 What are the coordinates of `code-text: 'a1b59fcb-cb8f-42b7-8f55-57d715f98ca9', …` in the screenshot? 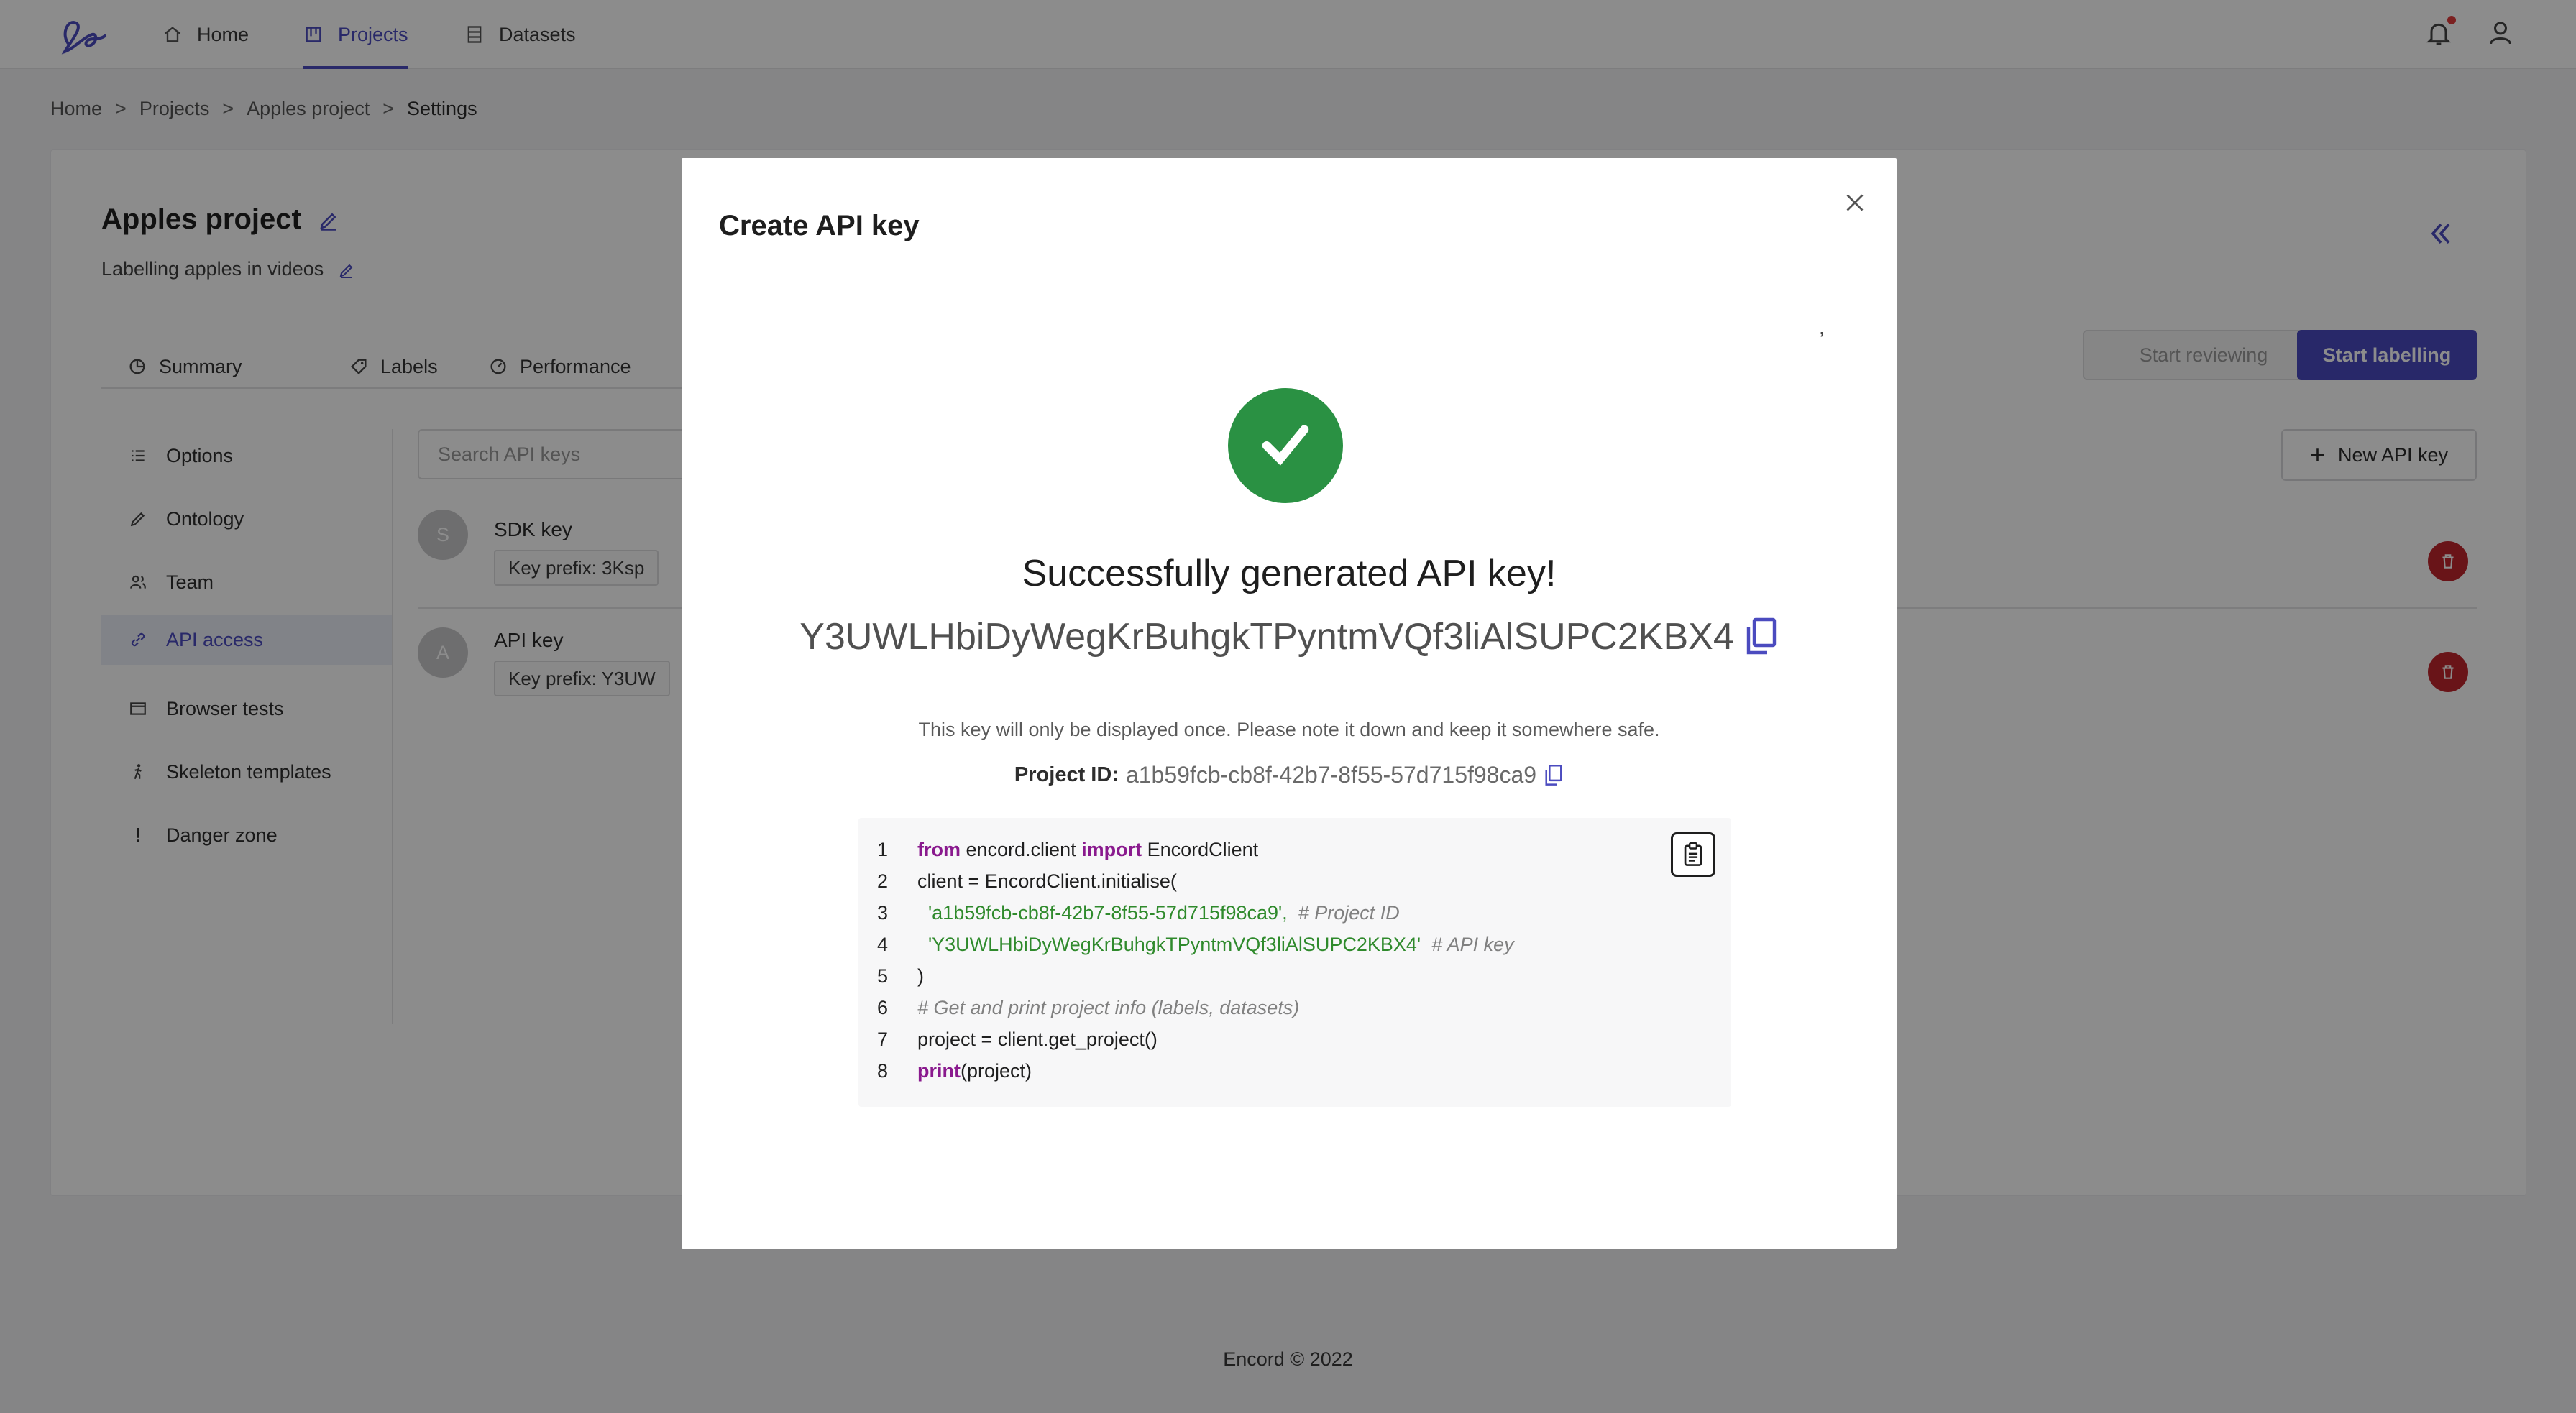 It's located at (1158, 913).